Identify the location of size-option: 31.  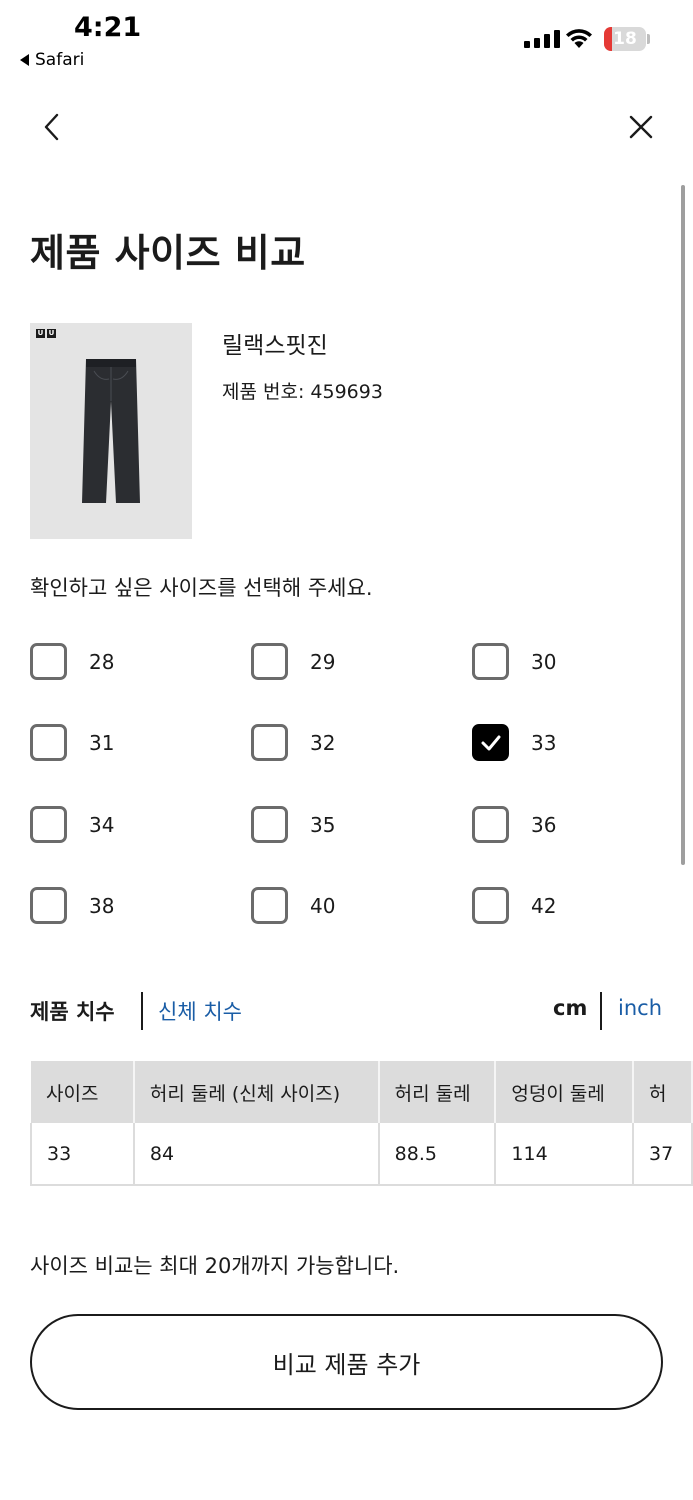
(72, 742).